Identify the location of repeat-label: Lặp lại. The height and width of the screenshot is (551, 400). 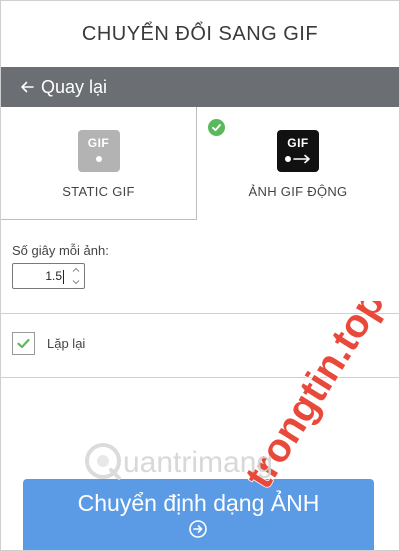
(66, 343).